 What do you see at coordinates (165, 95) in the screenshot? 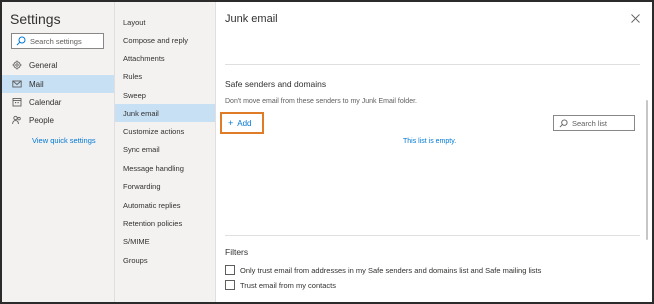
I see `menu-item-sweep: Sweep` at bounding box center [165, 95].